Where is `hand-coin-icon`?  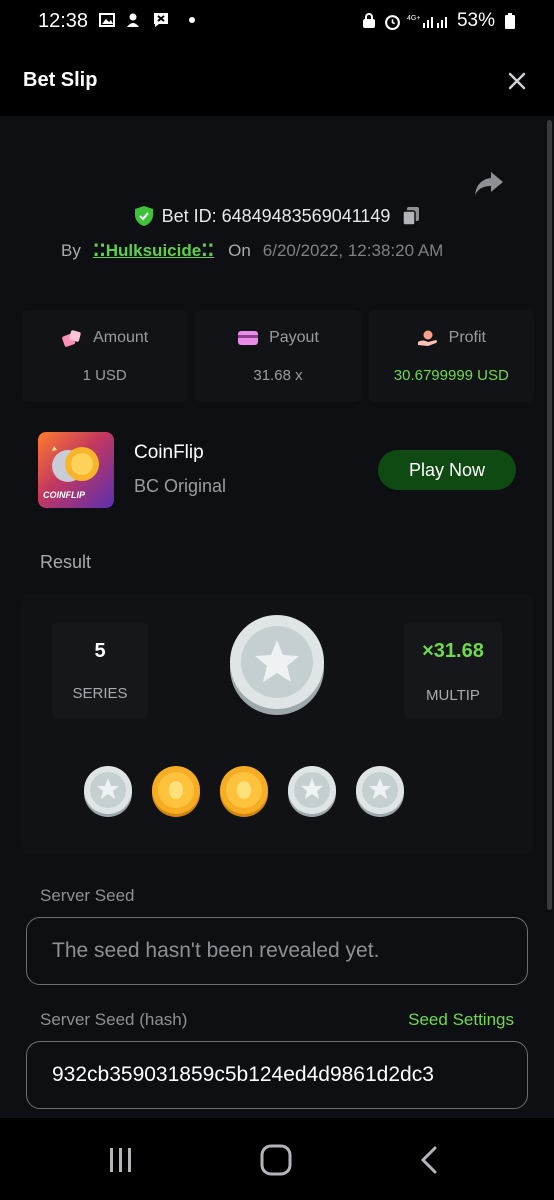
hand-coin-icon is located at coordinates (427, 338).